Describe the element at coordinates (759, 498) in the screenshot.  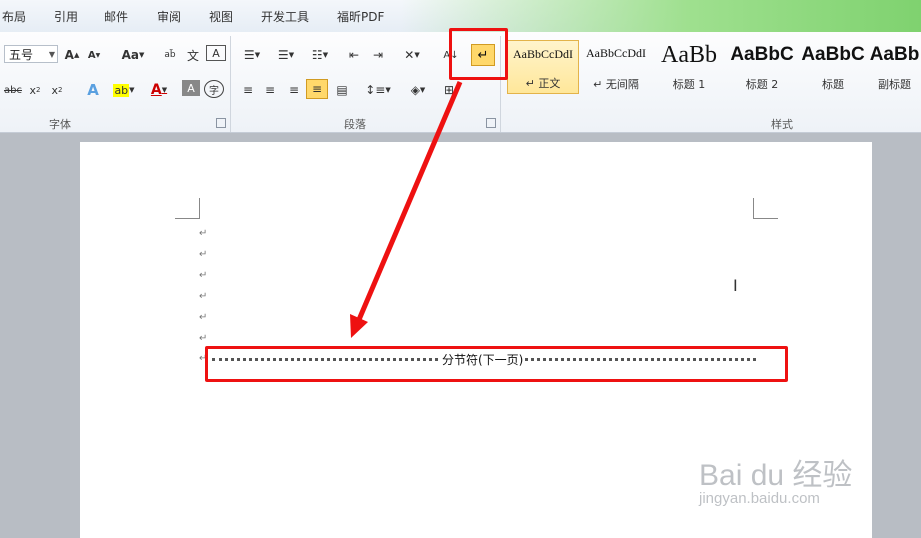
I see `watermark-subtitle: jingyan.baidu.com` at that location.